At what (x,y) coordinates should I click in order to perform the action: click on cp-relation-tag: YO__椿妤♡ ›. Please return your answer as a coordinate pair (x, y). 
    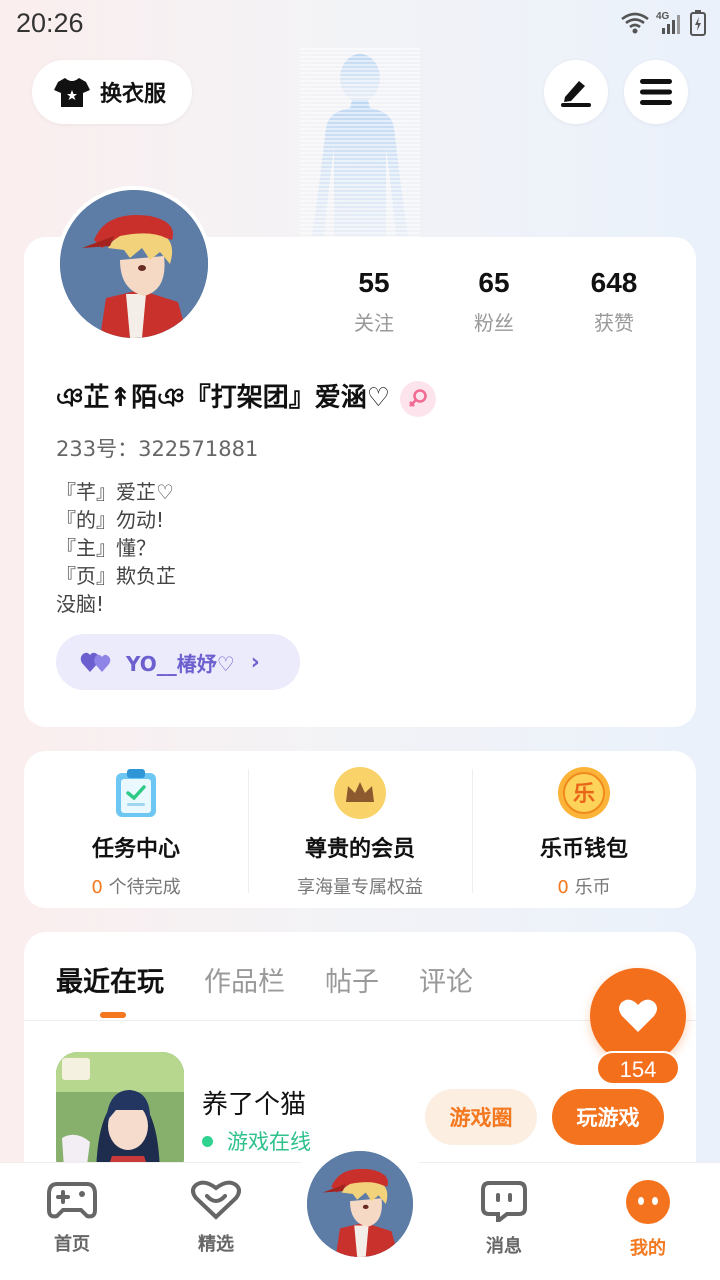
    Looking at the image, I should click on (178, 662).